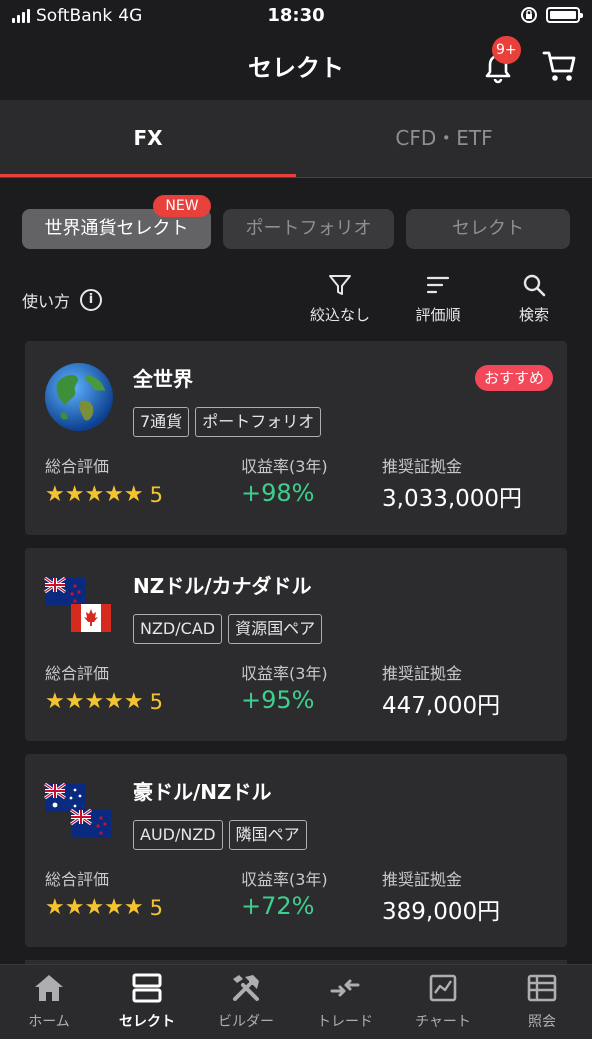 The height and width of the screenshot is (1039, 592). What do you see at coordinates (258, 422) in the screenshot?
I see `card-tag: ポートフォリオ` at bounding box center [258, 422].